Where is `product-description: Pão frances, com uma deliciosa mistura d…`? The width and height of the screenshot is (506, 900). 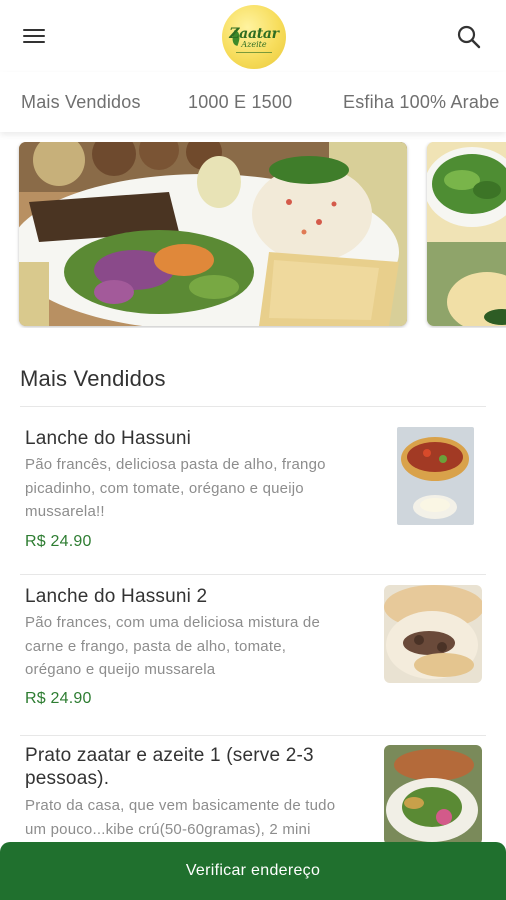 product-description: Pão frances, com uma deliciosa mistura d… is located at coordinates (172, 646).